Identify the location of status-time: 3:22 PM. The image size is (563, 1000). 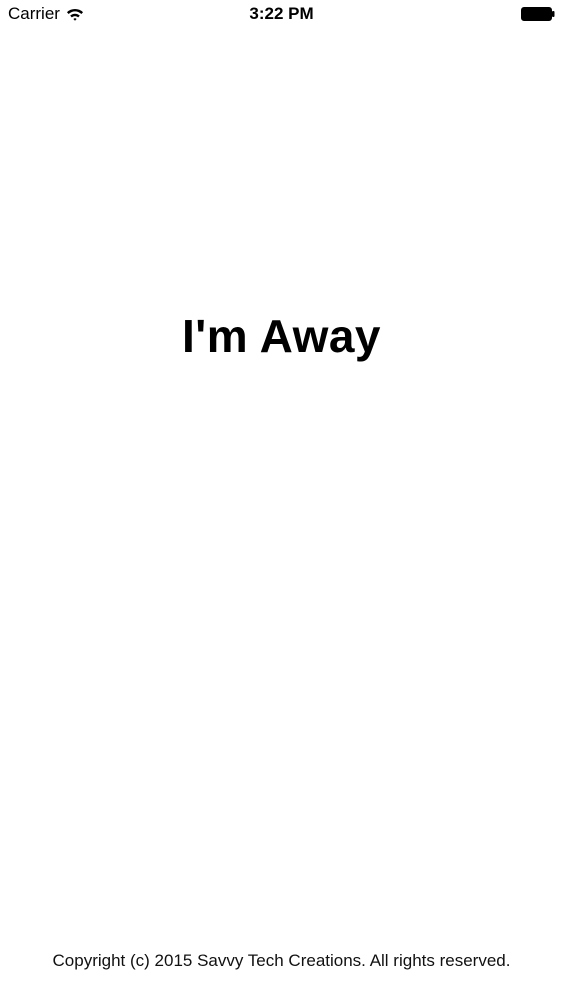
(281, 13).